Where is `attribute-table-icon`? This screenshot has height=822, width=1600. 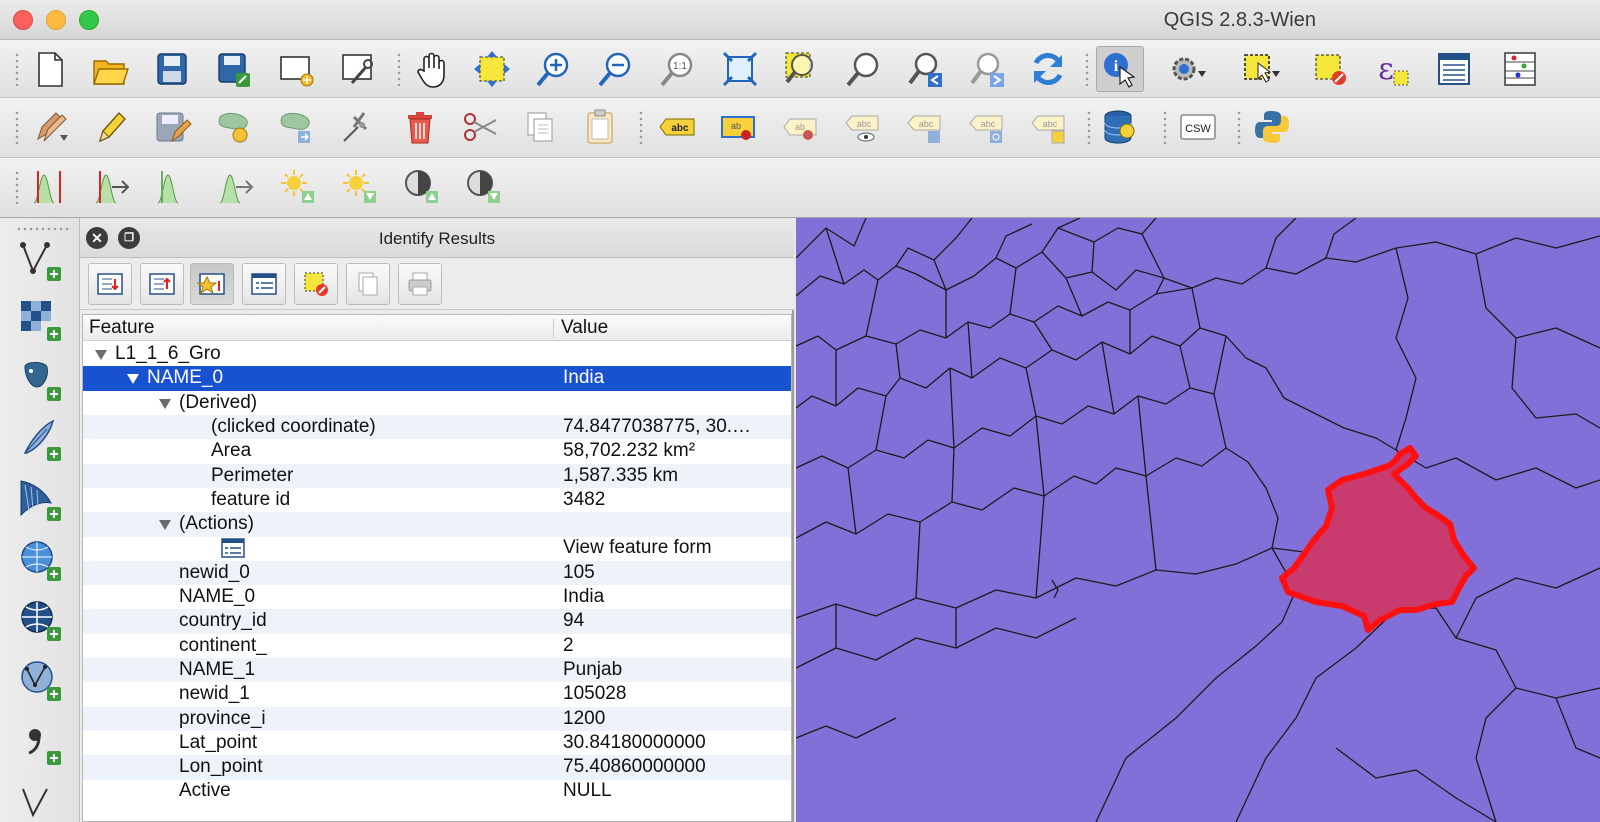 attribute-table-icon is located at coordinates (1454, 69).